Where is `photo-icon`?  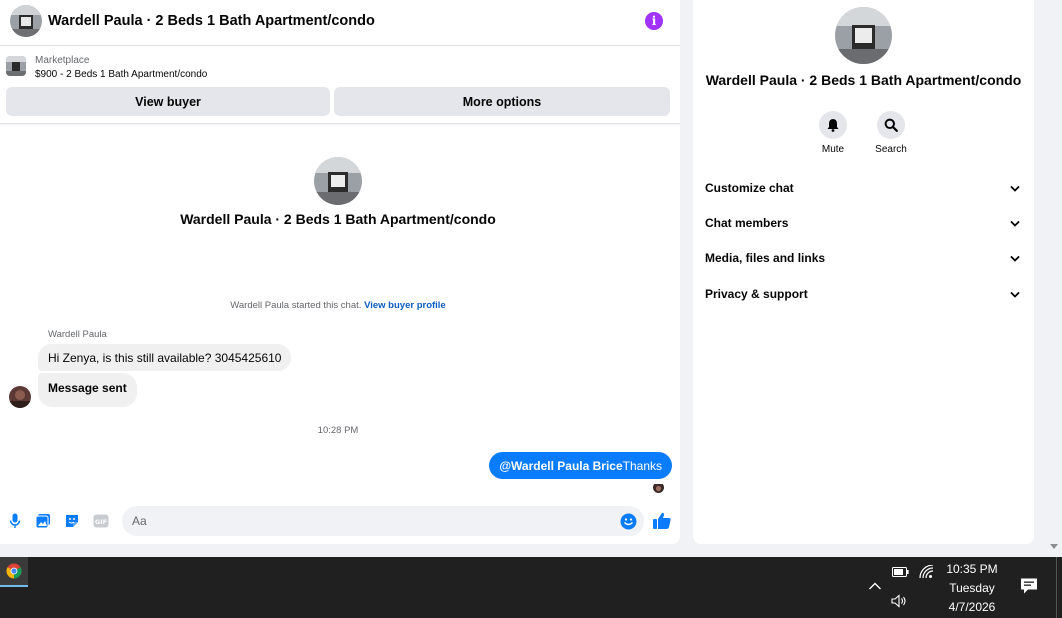
photo-icon is located at coordinates (43, 521).